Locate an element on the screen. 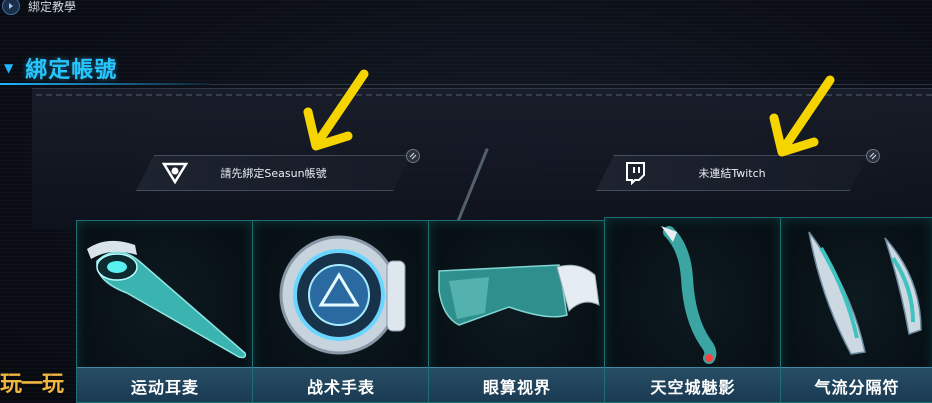  watch-icon is located at coordinates (342, 295).